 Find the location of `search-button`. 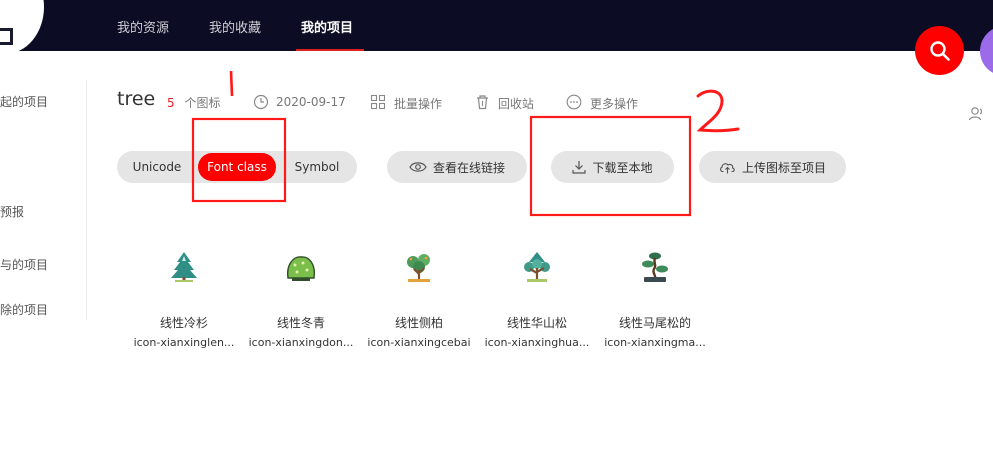

search-button is located at coordinates (939, 50).